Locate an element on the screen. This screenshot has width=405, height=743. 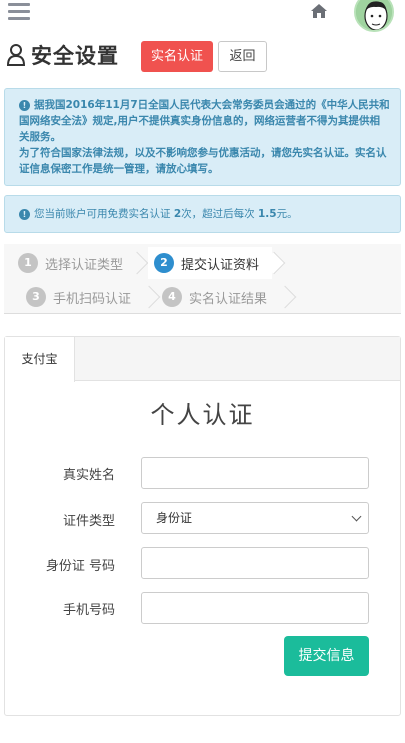
quota-notice-alert: ! 您当前账户可用免费实名认证 2次，超过后每次 1.5元。 is located at coordinates (202, 214).